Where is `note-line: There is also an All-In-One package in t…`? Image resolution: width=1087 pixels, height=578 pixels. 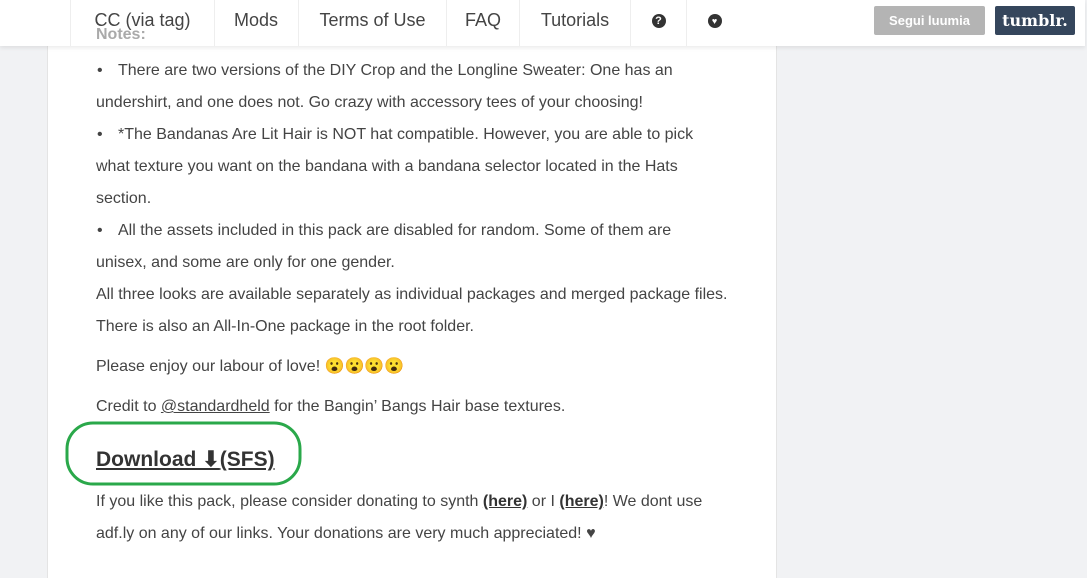
note-line: There is also an All-In-One package in t… is located at coordinates (285, 326).